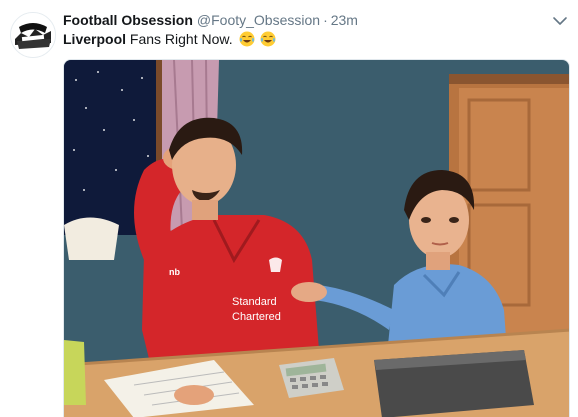  I want to click on shirt-brand: nb, so click(174, 272).